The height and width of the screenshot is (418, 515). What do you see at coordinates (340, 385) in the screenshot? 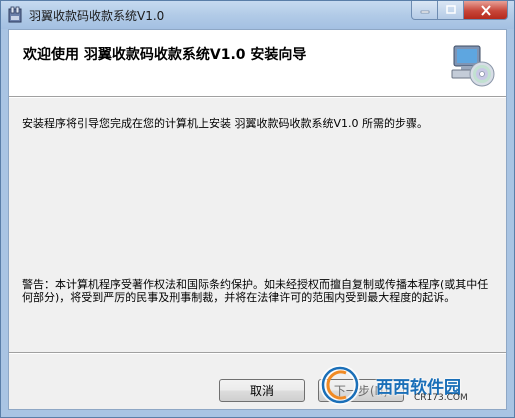
I see `watermark-logo-icon` at bounding box center [340, 385].